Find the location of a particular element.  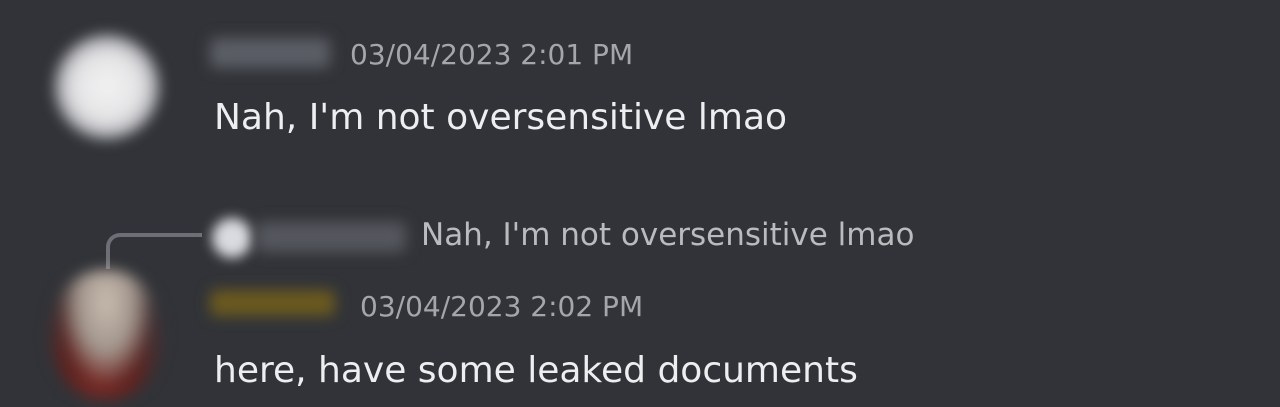

message-timestamp: 03/04/2023 2:01 PM is located at coordinates (492, 54).